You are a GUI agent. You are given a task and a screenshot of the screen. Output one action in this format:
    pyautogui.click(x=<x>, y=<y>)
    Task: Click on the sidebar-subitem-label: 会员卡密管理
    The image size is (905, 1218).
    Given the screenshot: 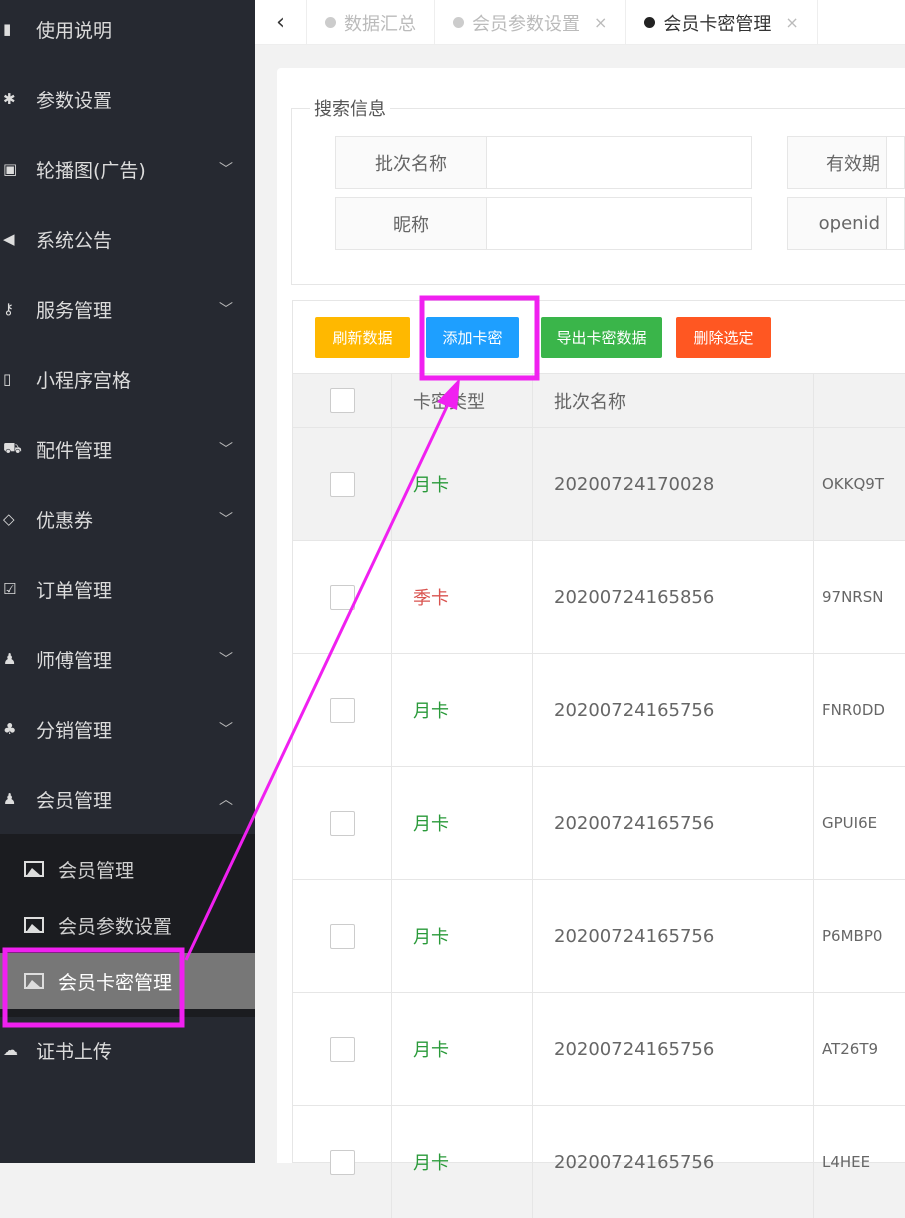 What is the action you would take?
    pyautogui.click(x=115, y=982)
    